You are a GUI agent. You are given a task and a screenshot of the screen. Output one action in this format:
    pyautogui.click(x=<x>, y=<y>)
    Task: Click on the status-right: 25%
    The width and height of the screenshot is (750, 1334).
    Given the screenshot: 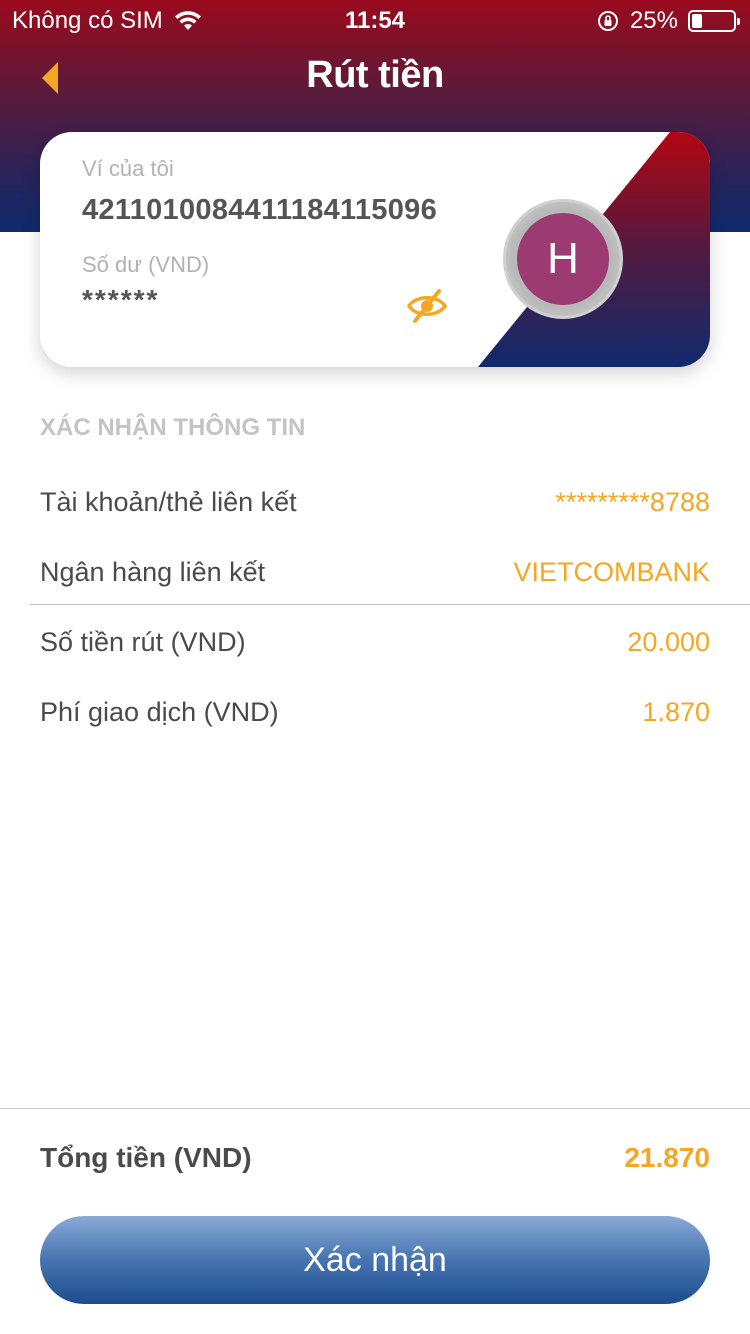 What is the action you would take?
    pyautogui.click(x=668, y=21)
    